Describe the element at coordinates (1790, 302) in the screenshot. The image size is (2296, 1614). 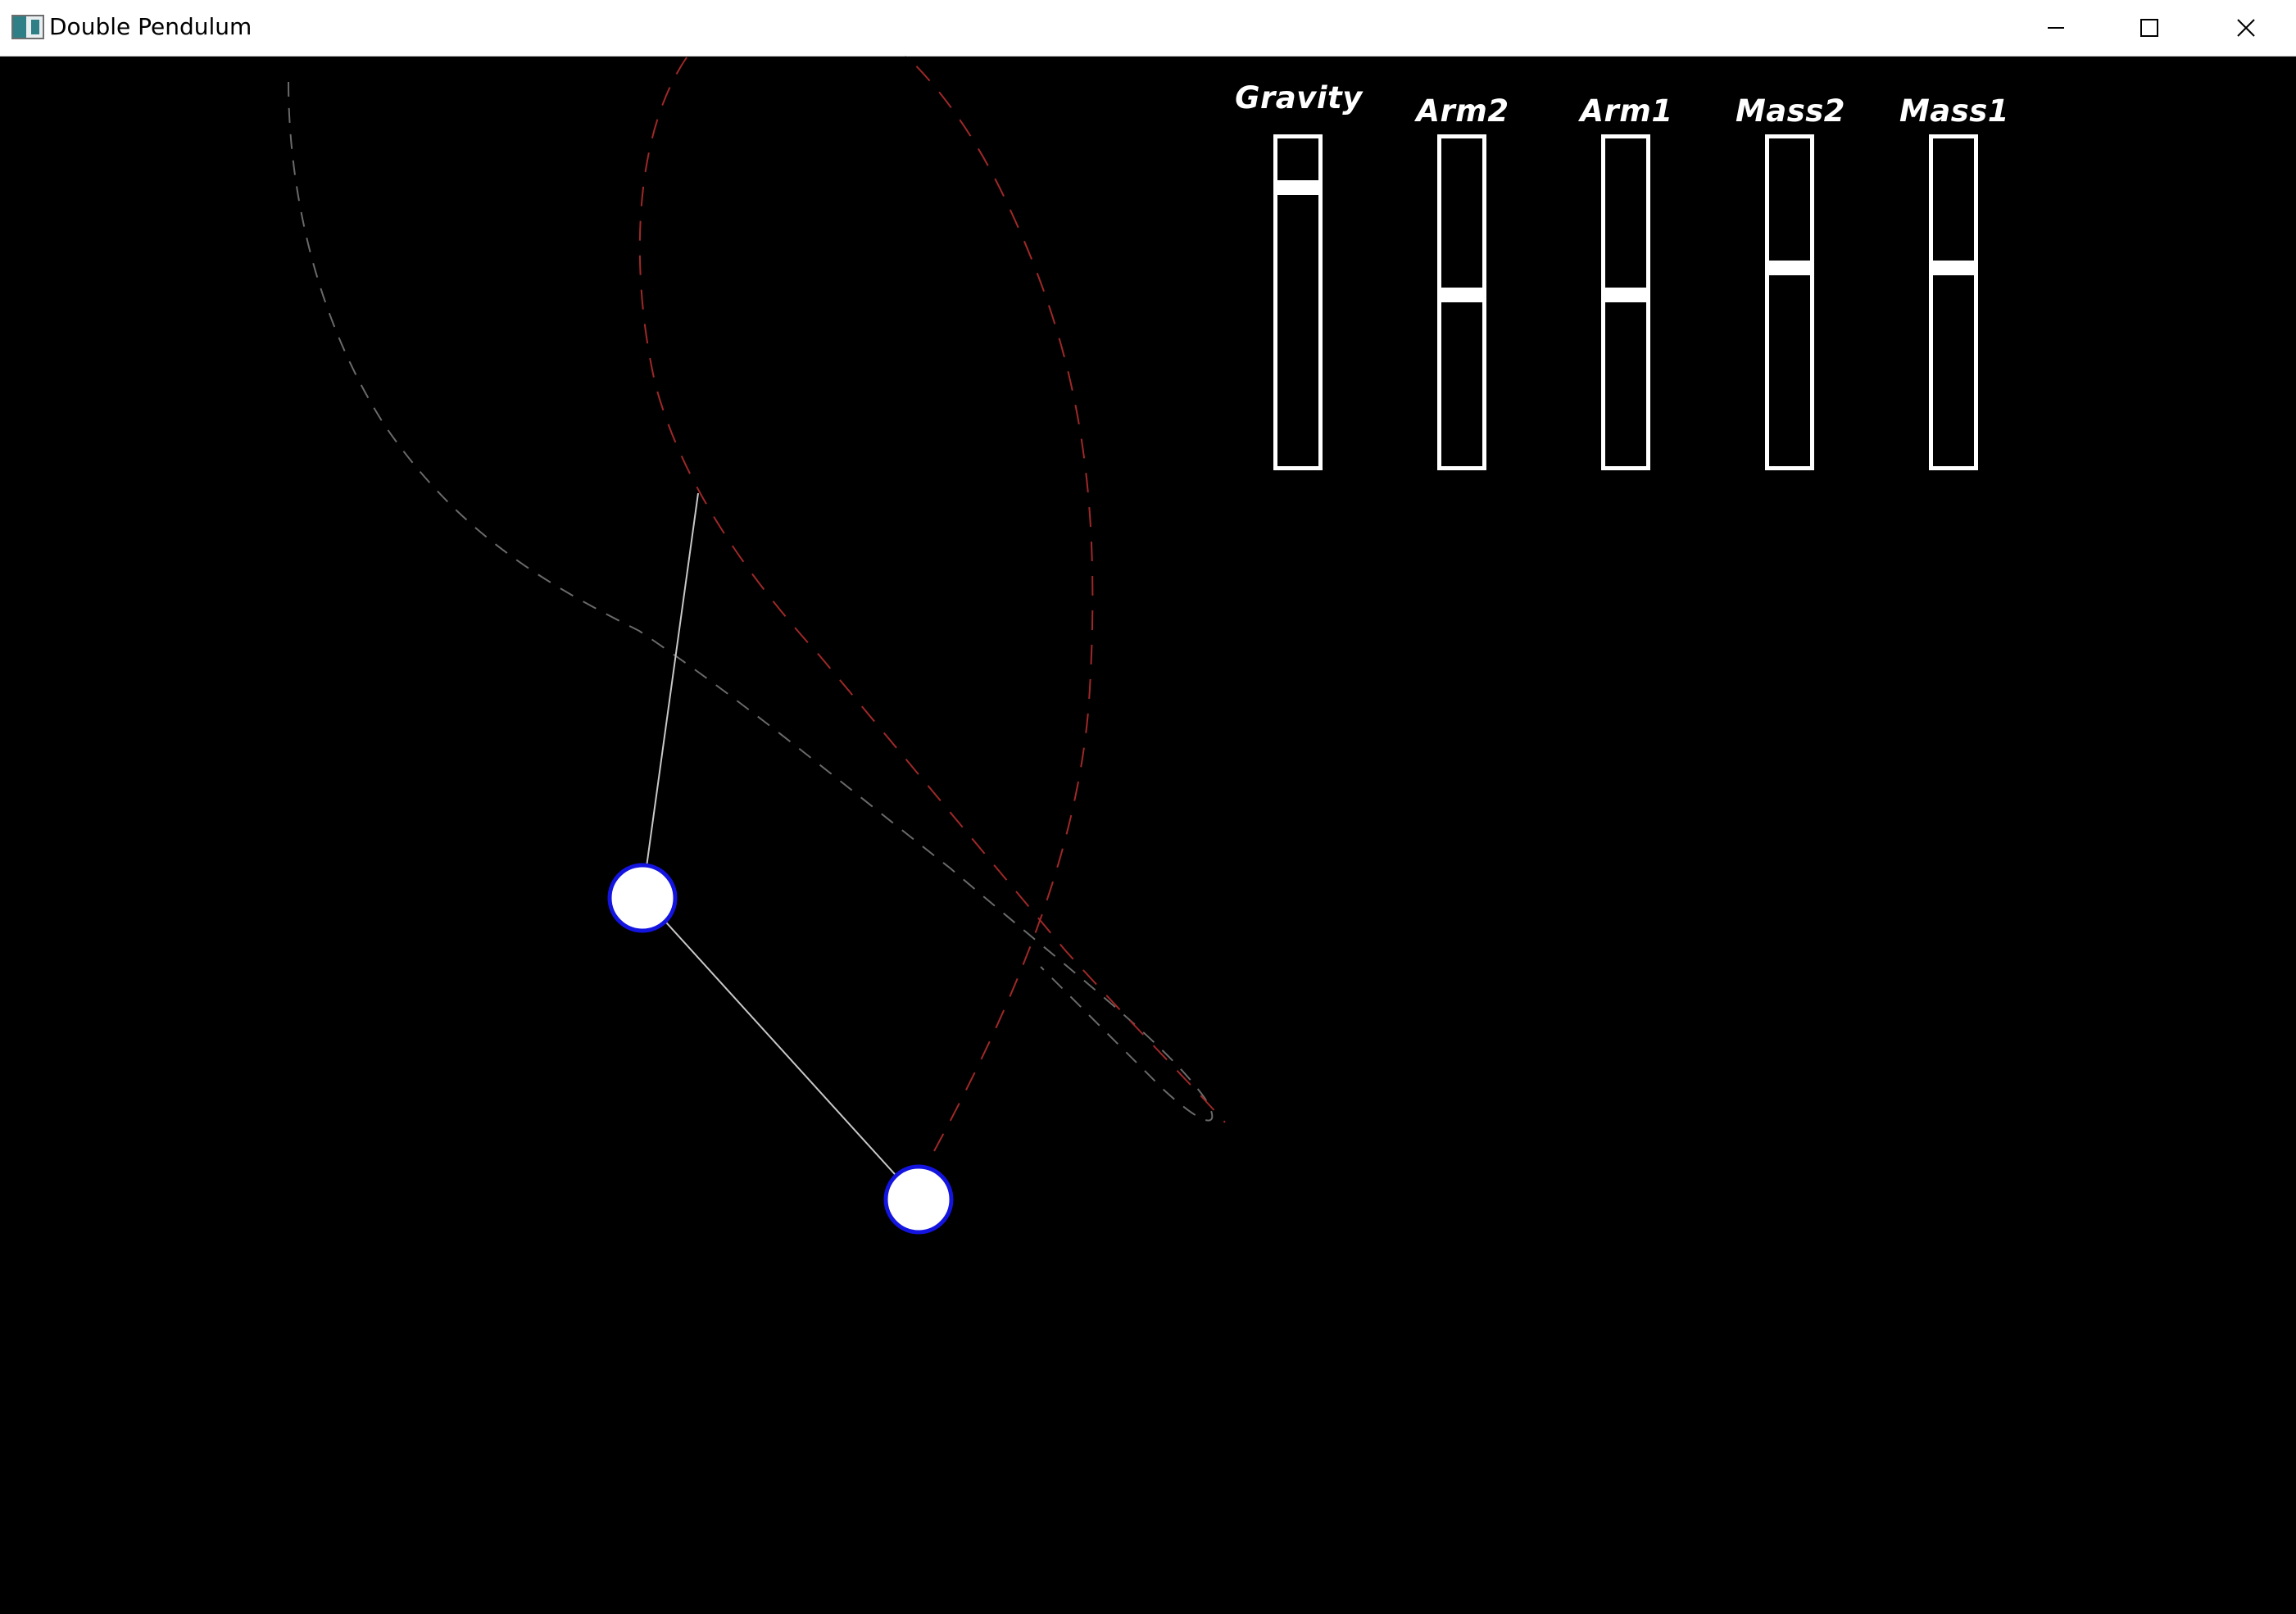
I see `mass2-slider` at that location.